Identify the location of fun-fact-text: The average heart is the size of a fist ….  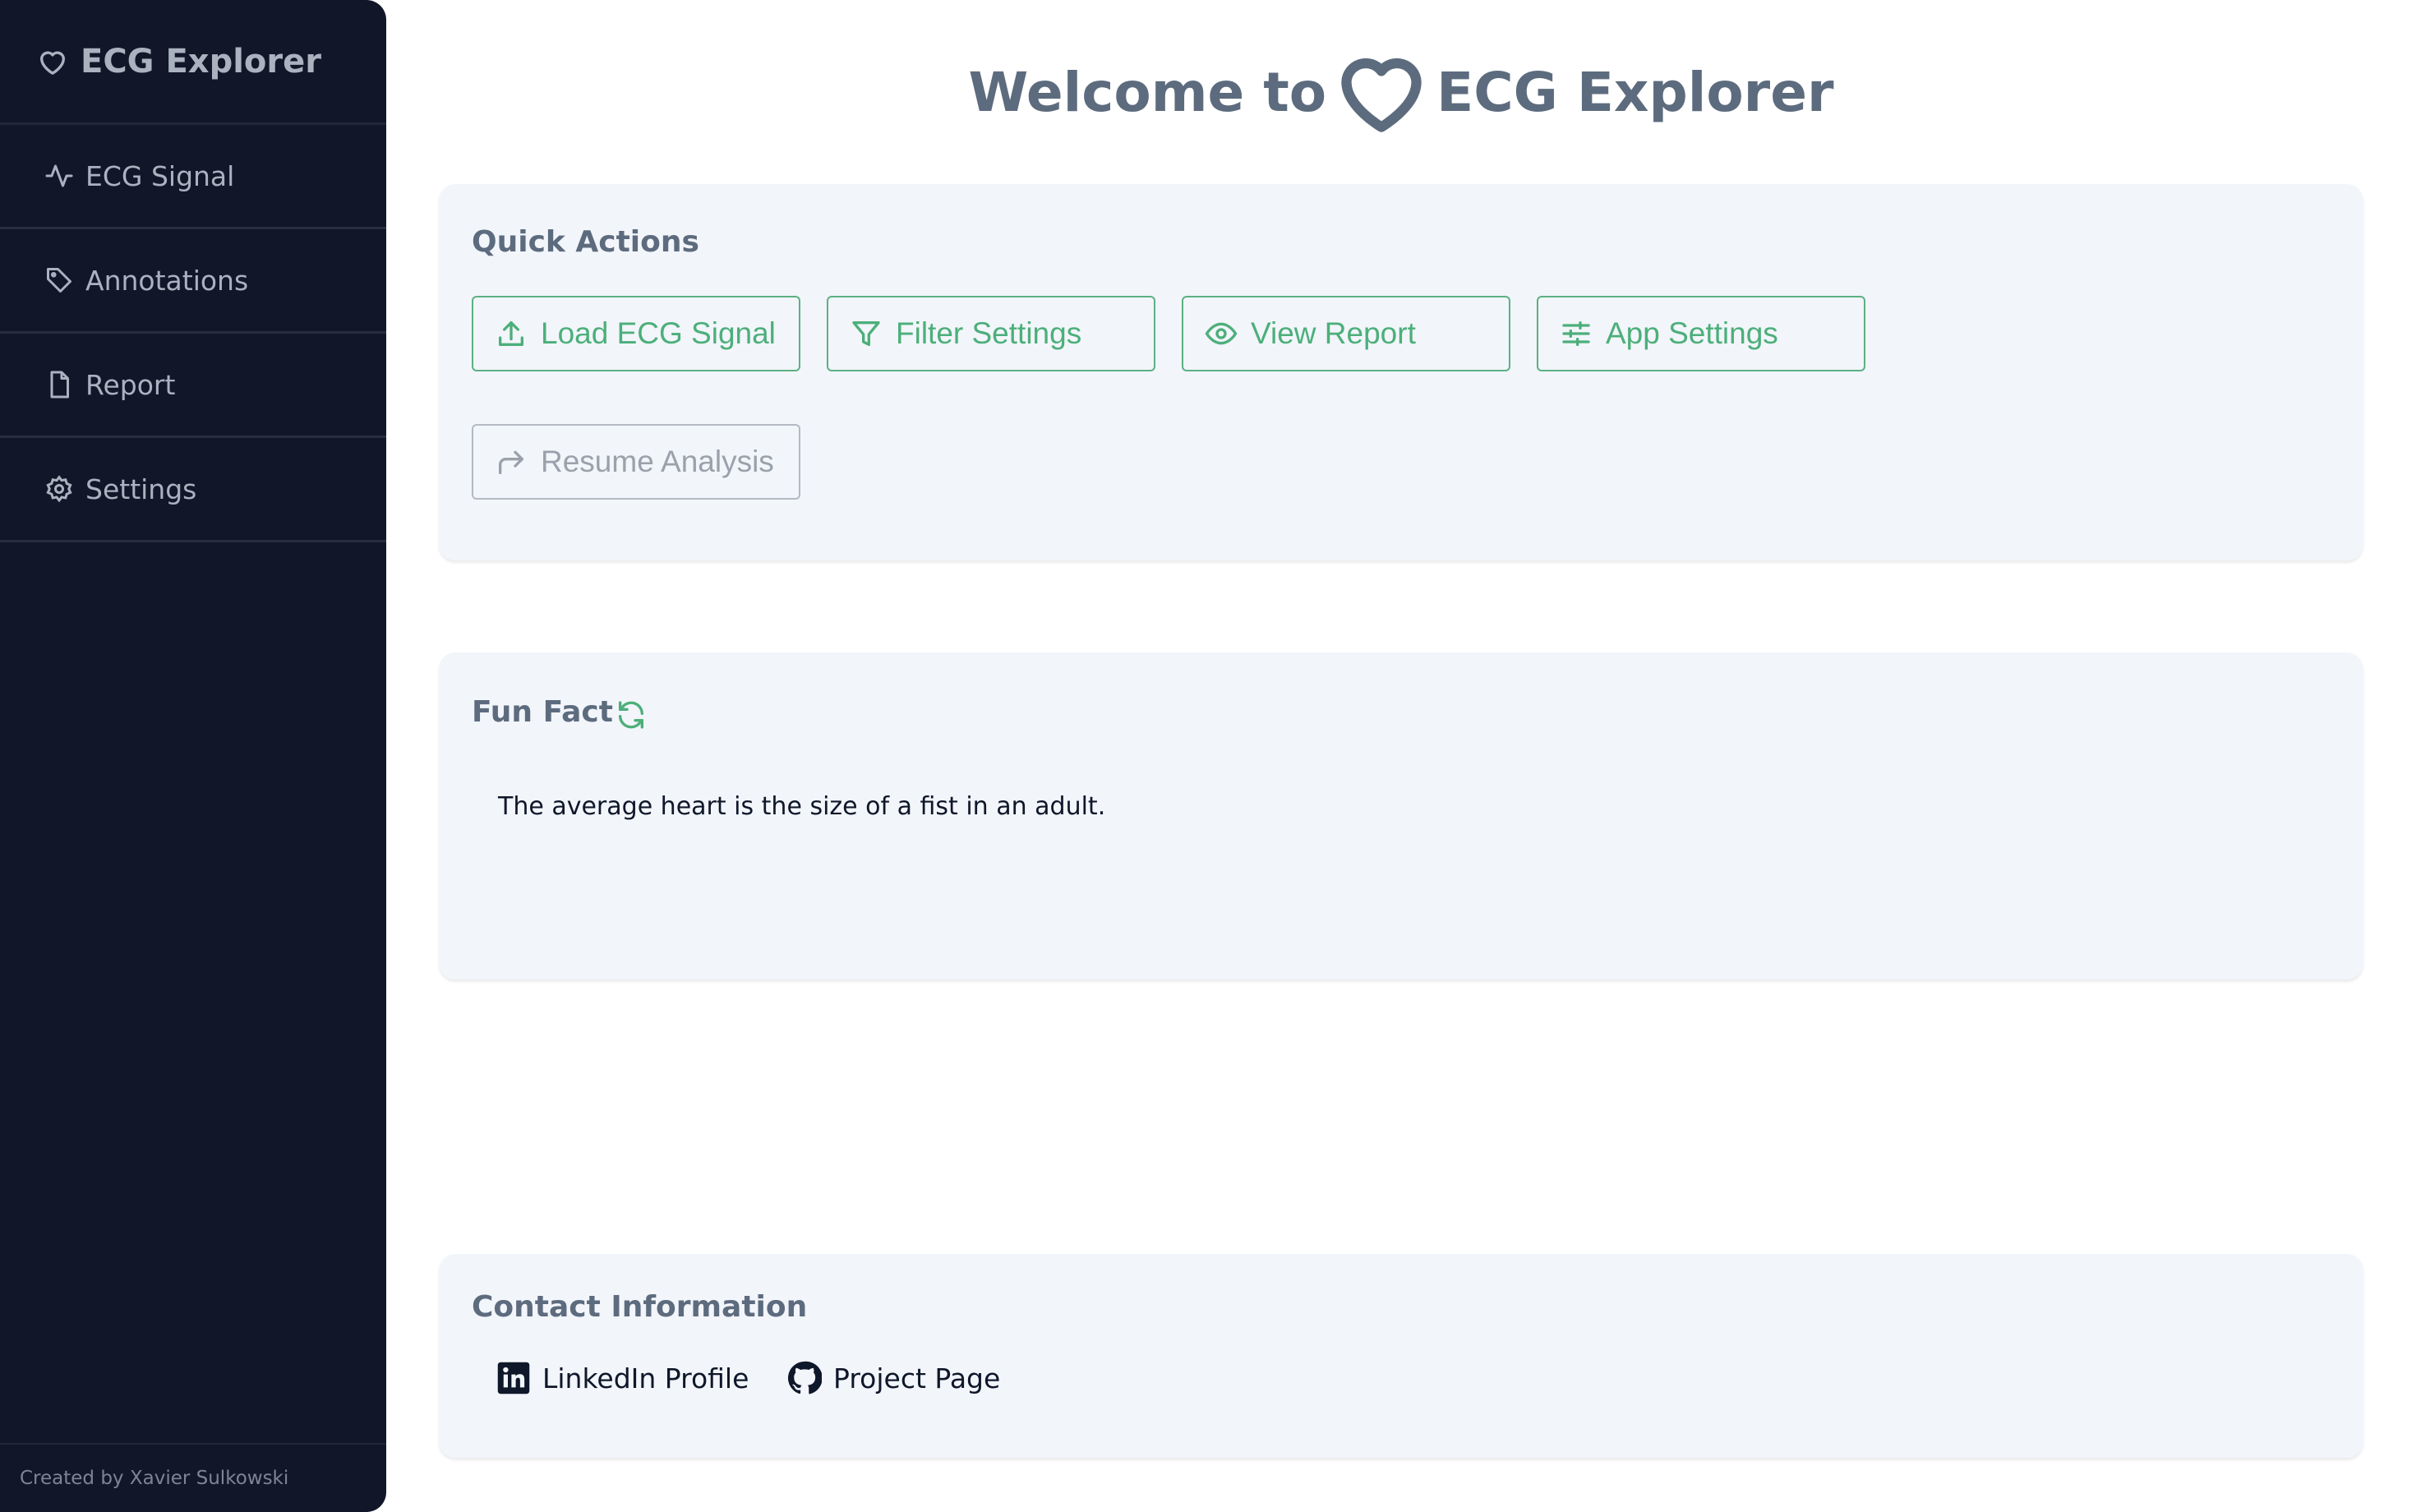
(802, 807).